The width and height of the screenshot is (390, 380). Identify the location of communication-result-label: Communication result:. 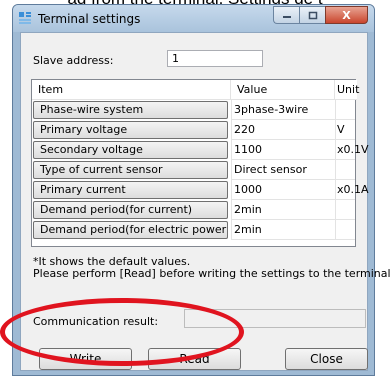
(96, 321).